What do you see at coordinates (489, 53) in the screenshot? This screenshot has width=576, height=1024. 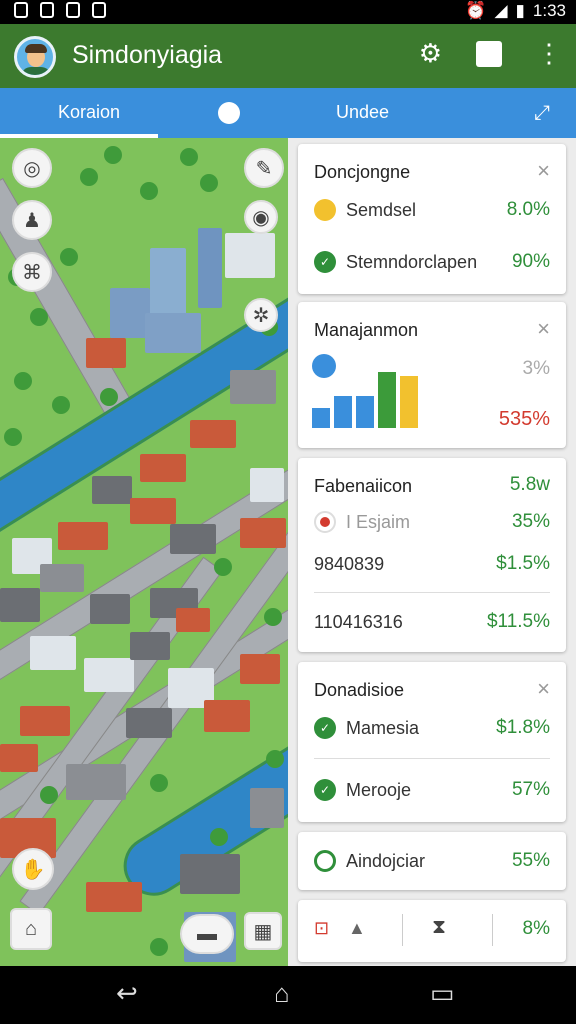 I see `share-icon` at bounding box center [489, 53].